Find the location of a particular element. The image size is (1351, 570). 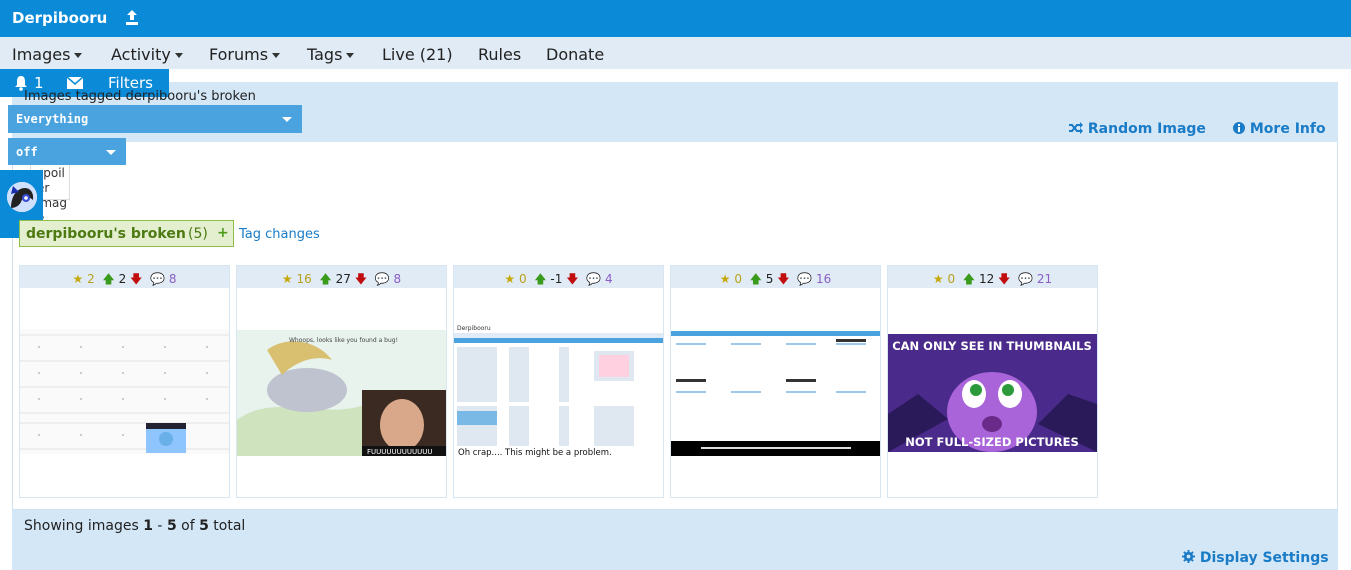

svg-text: NOT FULL-SIZED PICTURES is located at coordinates (992, 442).